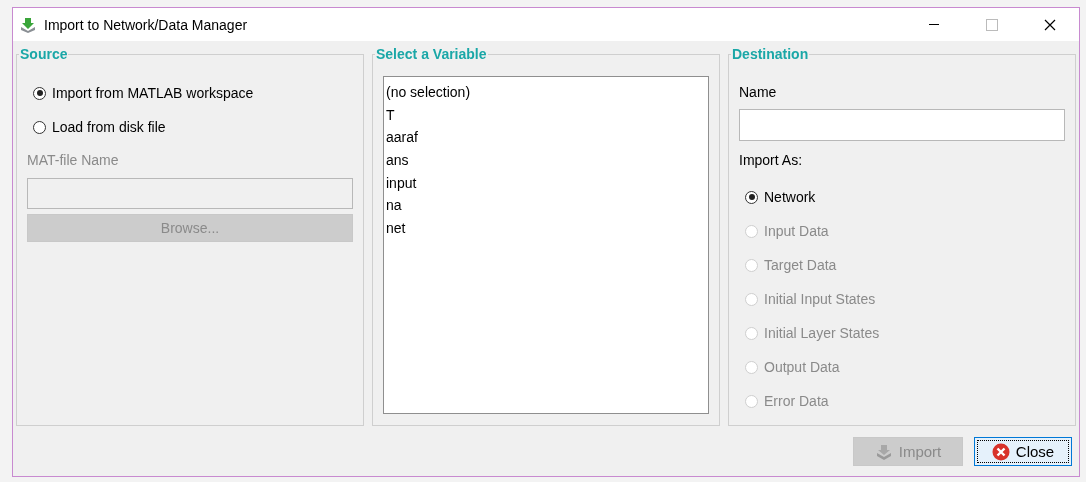 The width and height of the screenshot is (1086, 482). What do you see at coordinates (770, 54) in the screenshot?
I see `panel-title: Destination` at bounding box center [770, 54].